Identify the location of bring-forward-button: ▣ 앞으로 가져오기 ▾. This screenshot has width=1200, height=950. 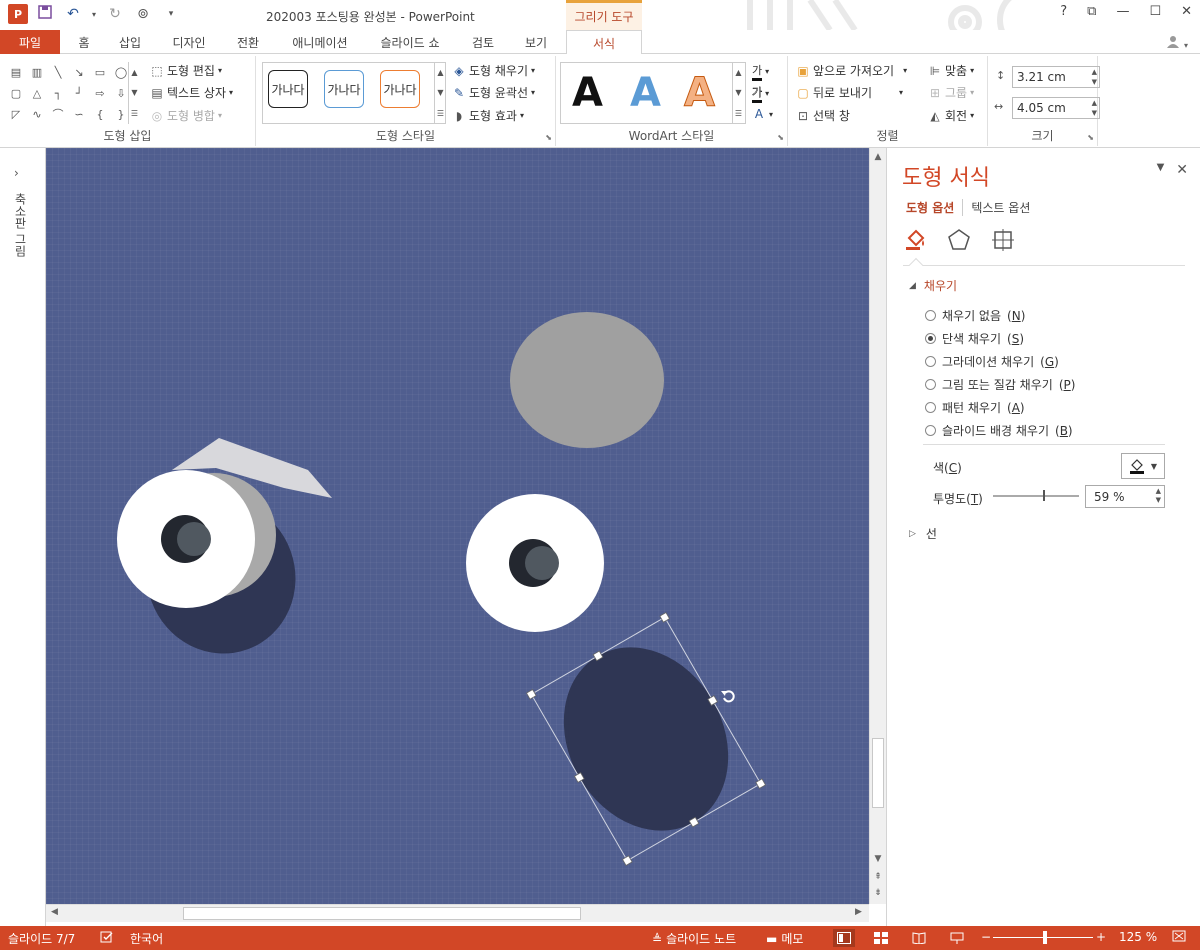
(851, 70).